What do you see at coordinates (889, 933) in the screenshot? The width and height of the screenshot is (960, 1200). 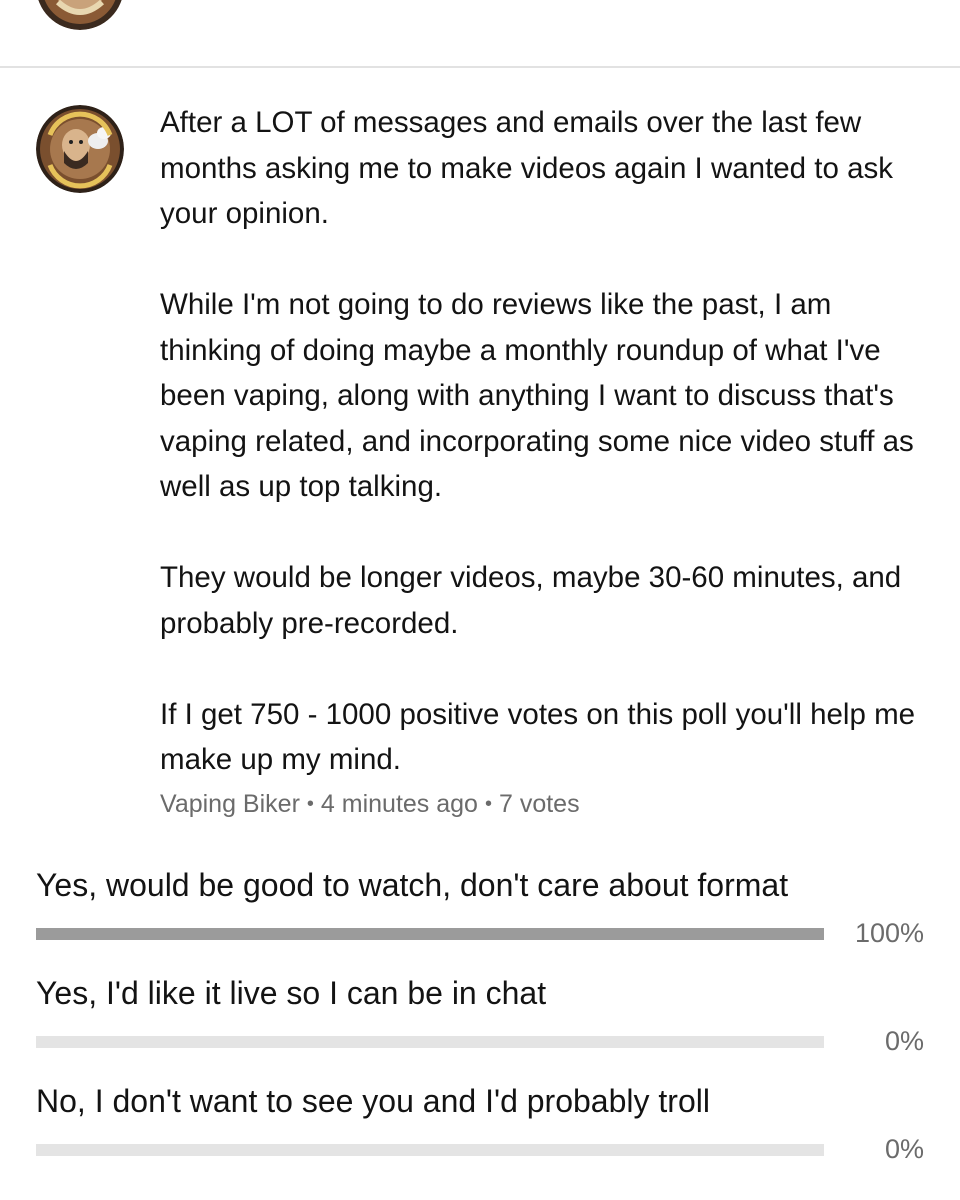 I see `poll-option-percent: 100%` at bounding box center [889, 933].